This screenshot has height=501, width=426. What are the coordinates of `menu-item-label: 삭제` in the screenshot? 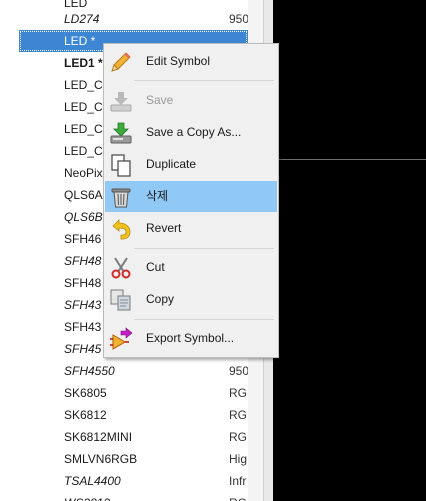 It's located at (157, 196).